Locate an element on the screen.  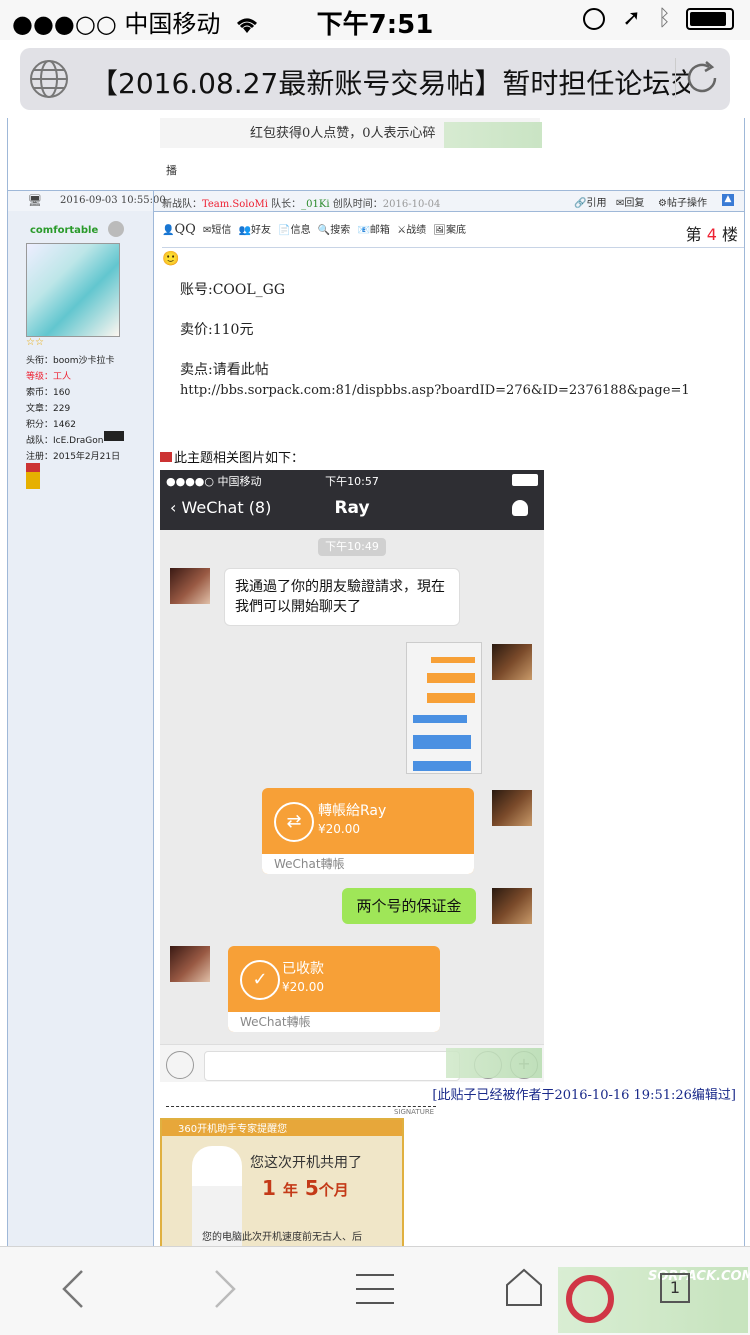
wx-text-input is located at coordinates (332, 1066).